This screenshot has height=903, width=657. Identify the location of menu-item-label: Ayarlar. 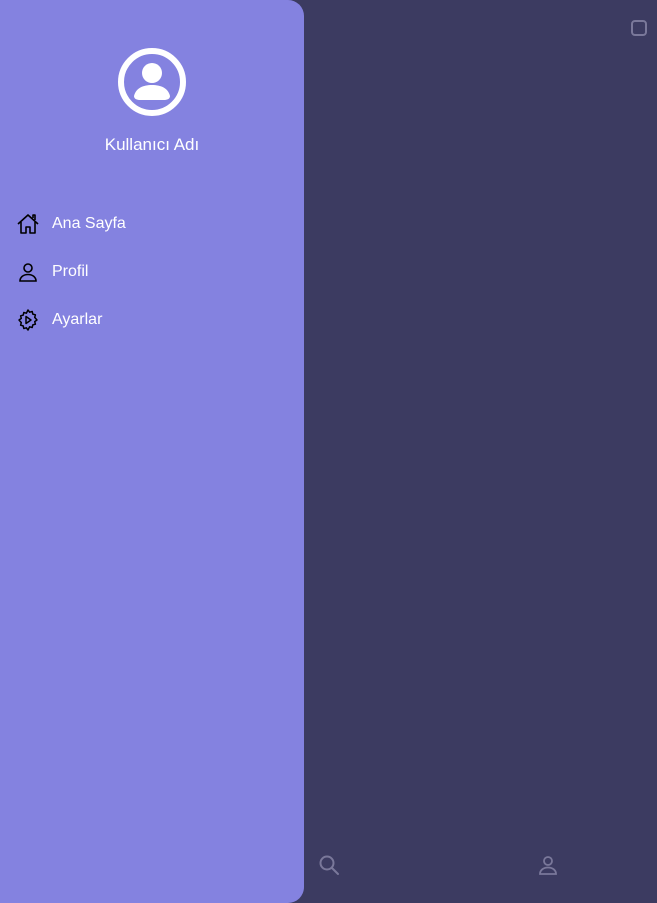
(77, 319).